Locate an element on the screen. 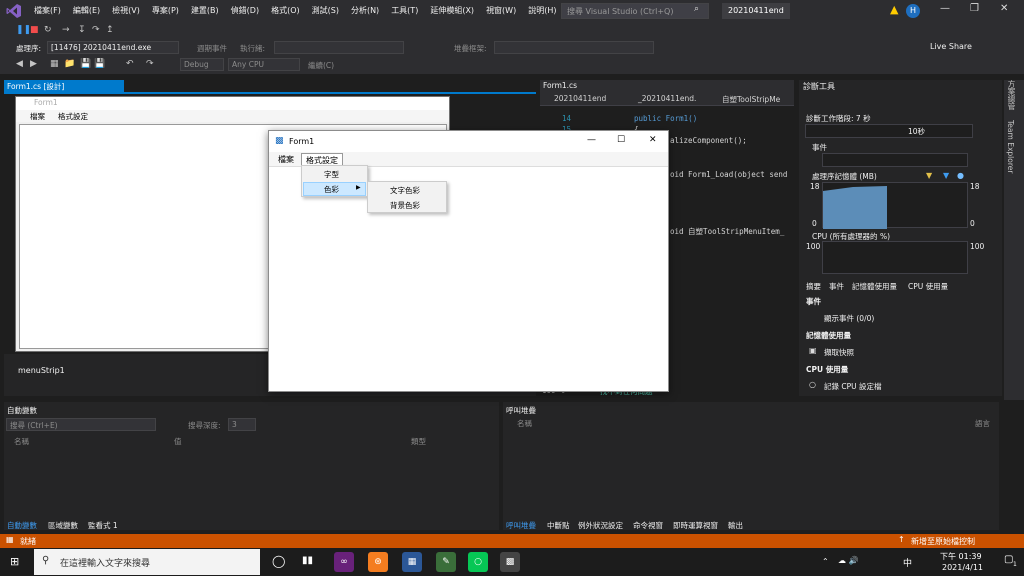 Image resolution: width=1024 pixels, height=576 pixels. restore-icon: ❐ is located at coordinates (974, 8).